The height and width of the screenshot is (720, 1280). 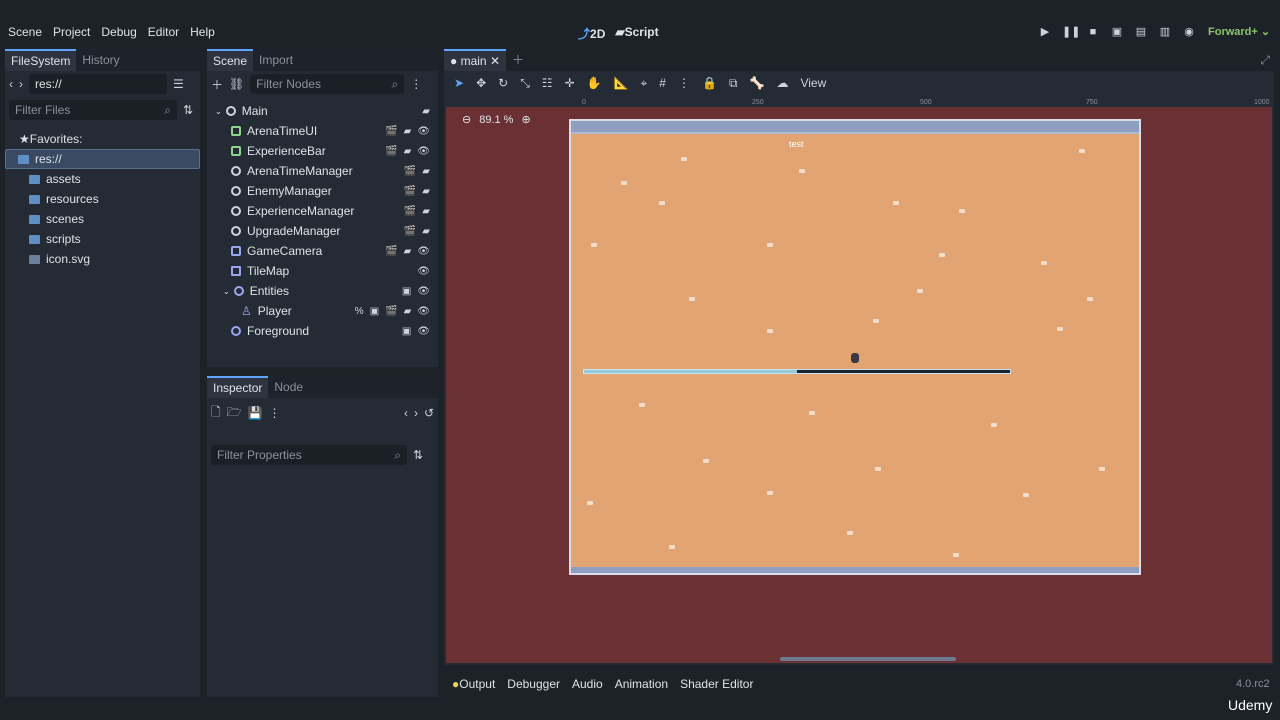 What do you see at coordinates (178, 84) in the screenshot?
I see `layout-toggle-icon: ☰` at bounding box center [178, 84].